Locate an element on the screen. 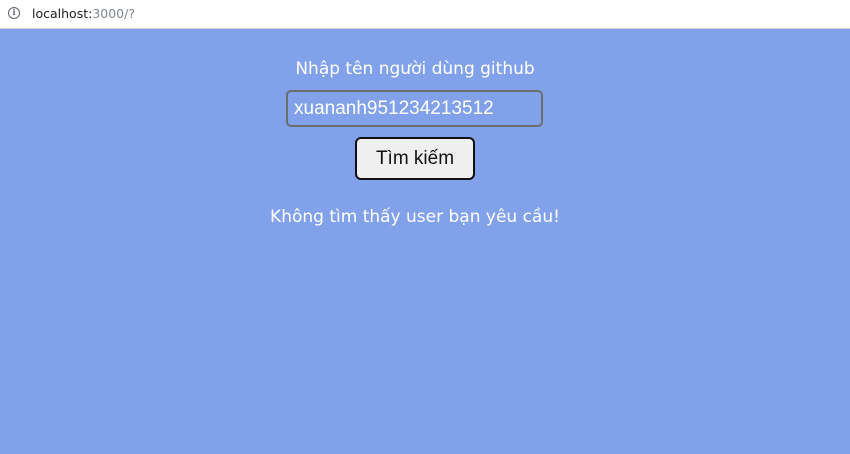 This screenshot has height=454, width=850. username-input is located at coordinates (414, 108).